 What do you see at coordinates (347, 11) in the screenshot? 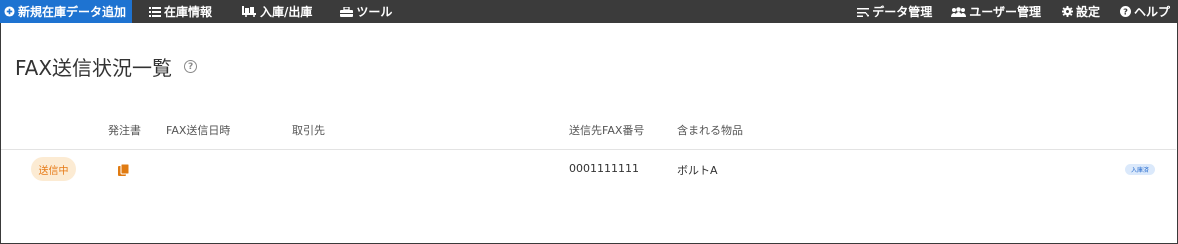
I see `toolbox-icon` at bounding box center [347, 11].